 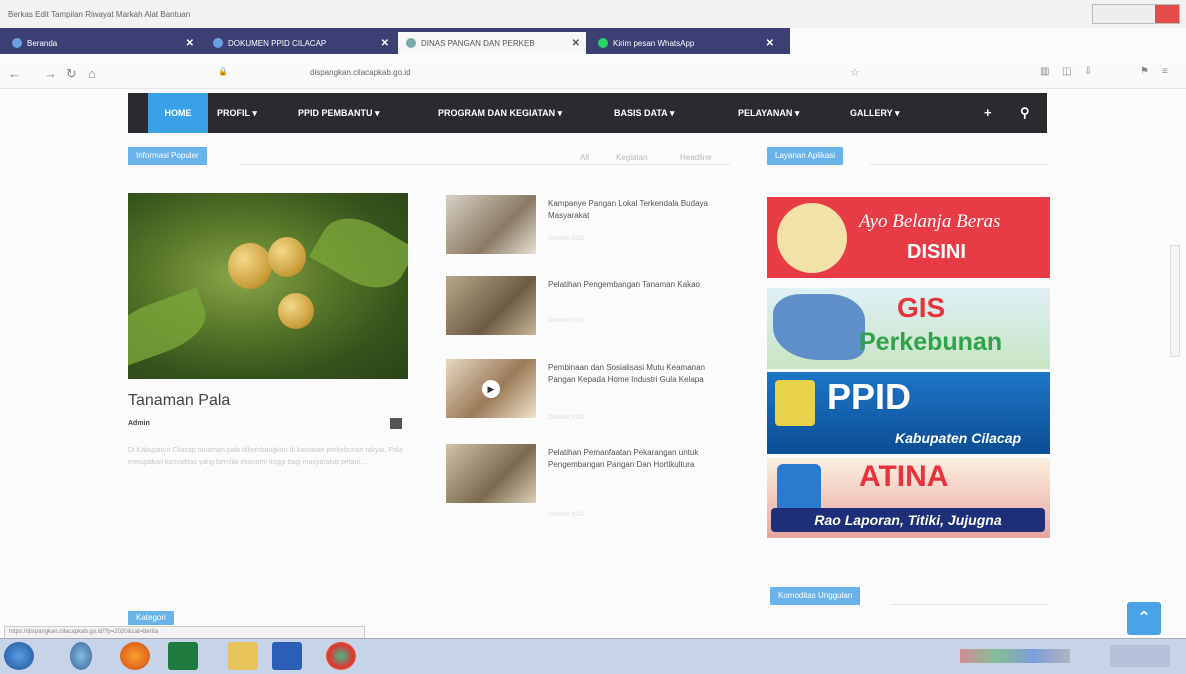 I want to click on nav-gallery: GALLERY ▾, so click(x=875, y=113).